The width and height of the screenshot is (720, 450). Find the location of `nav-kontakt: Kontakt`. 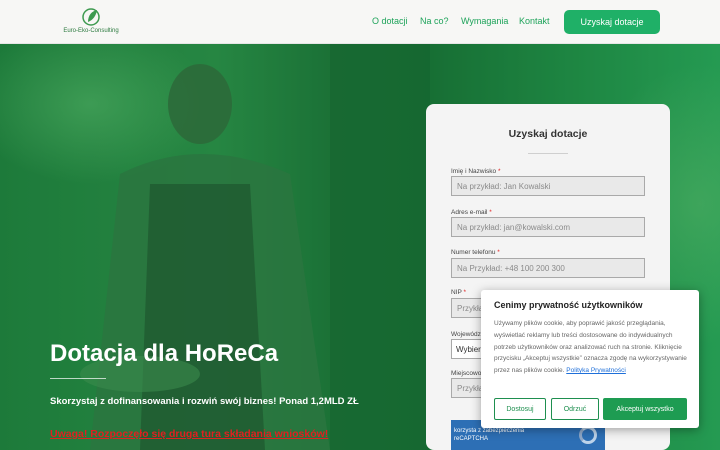

nav-kontakt: Kontakt is located at coordinates (534, 21).